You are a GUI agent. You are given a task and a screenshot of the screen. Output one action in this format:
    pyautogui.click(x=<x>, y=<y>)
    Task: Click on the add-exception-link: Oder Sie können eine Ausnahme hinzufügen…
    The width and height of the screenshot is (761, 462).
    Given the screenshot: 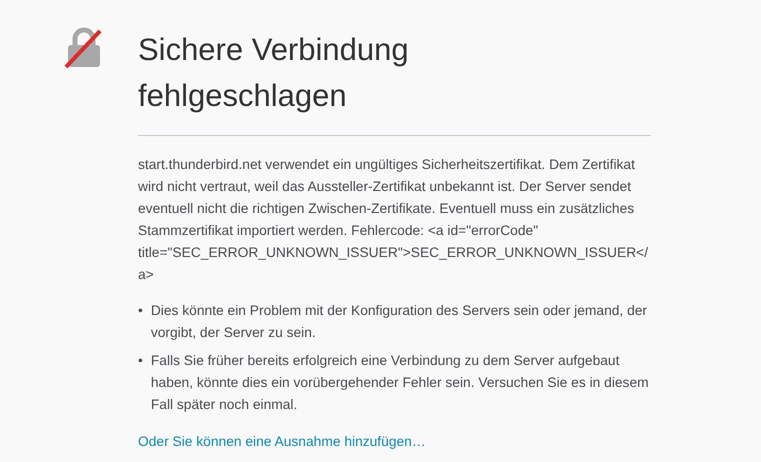 What is the action you would take?
    pyautogui.click(x=282, y=442)
    